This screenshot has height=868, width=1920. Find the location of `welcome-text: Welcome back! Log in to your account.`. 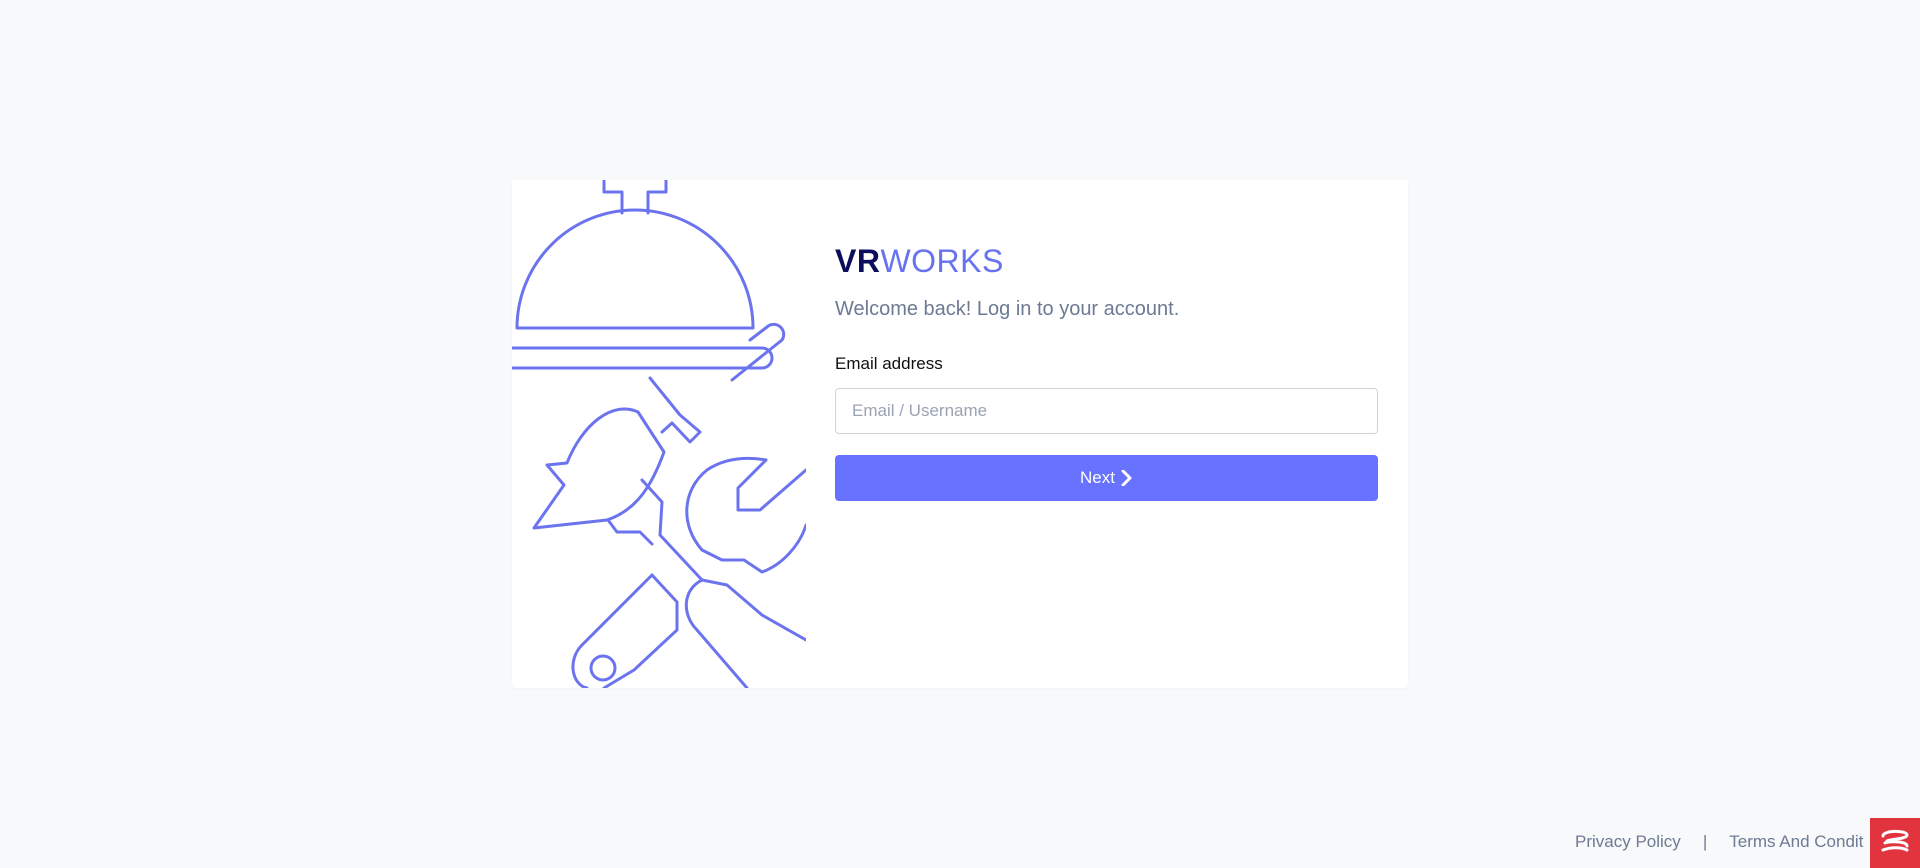

welcome-text: Welcome back! Log in to your account. is located at coordinates (1007, 309).